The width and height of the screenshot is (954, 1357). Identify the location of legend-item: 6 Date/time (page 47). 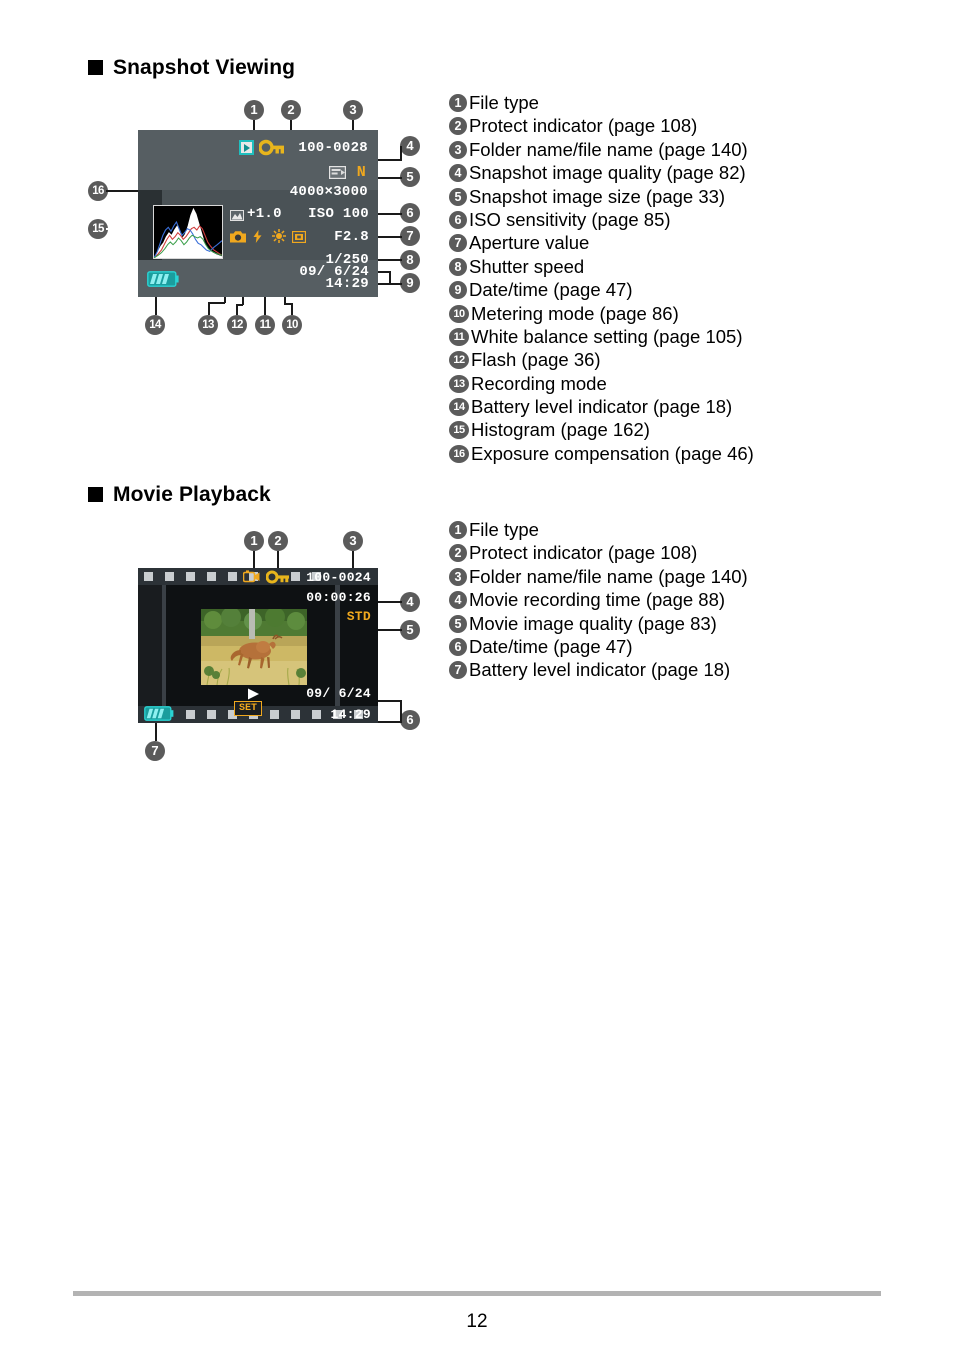
(598, 646).